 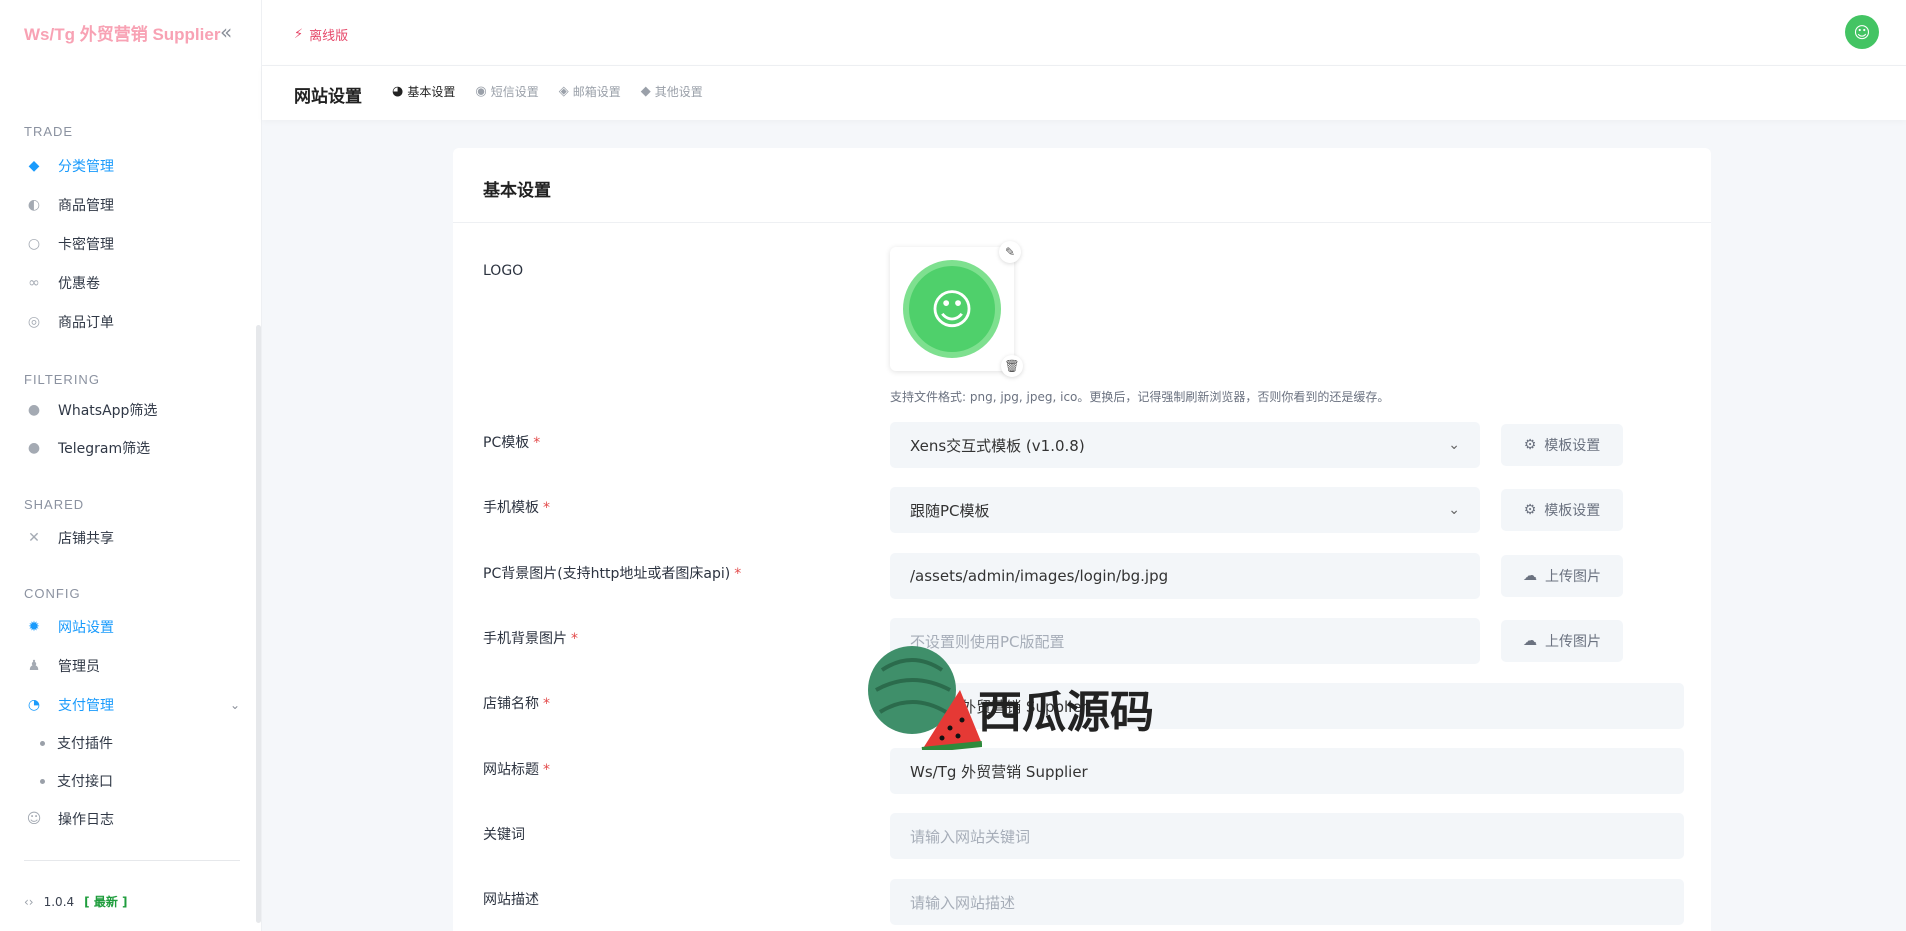 What do you see at coordinates (104, 449) in the screenshot?
I see `sidebar-item-label: Telegram筛选` at bounding box center [104, 449].